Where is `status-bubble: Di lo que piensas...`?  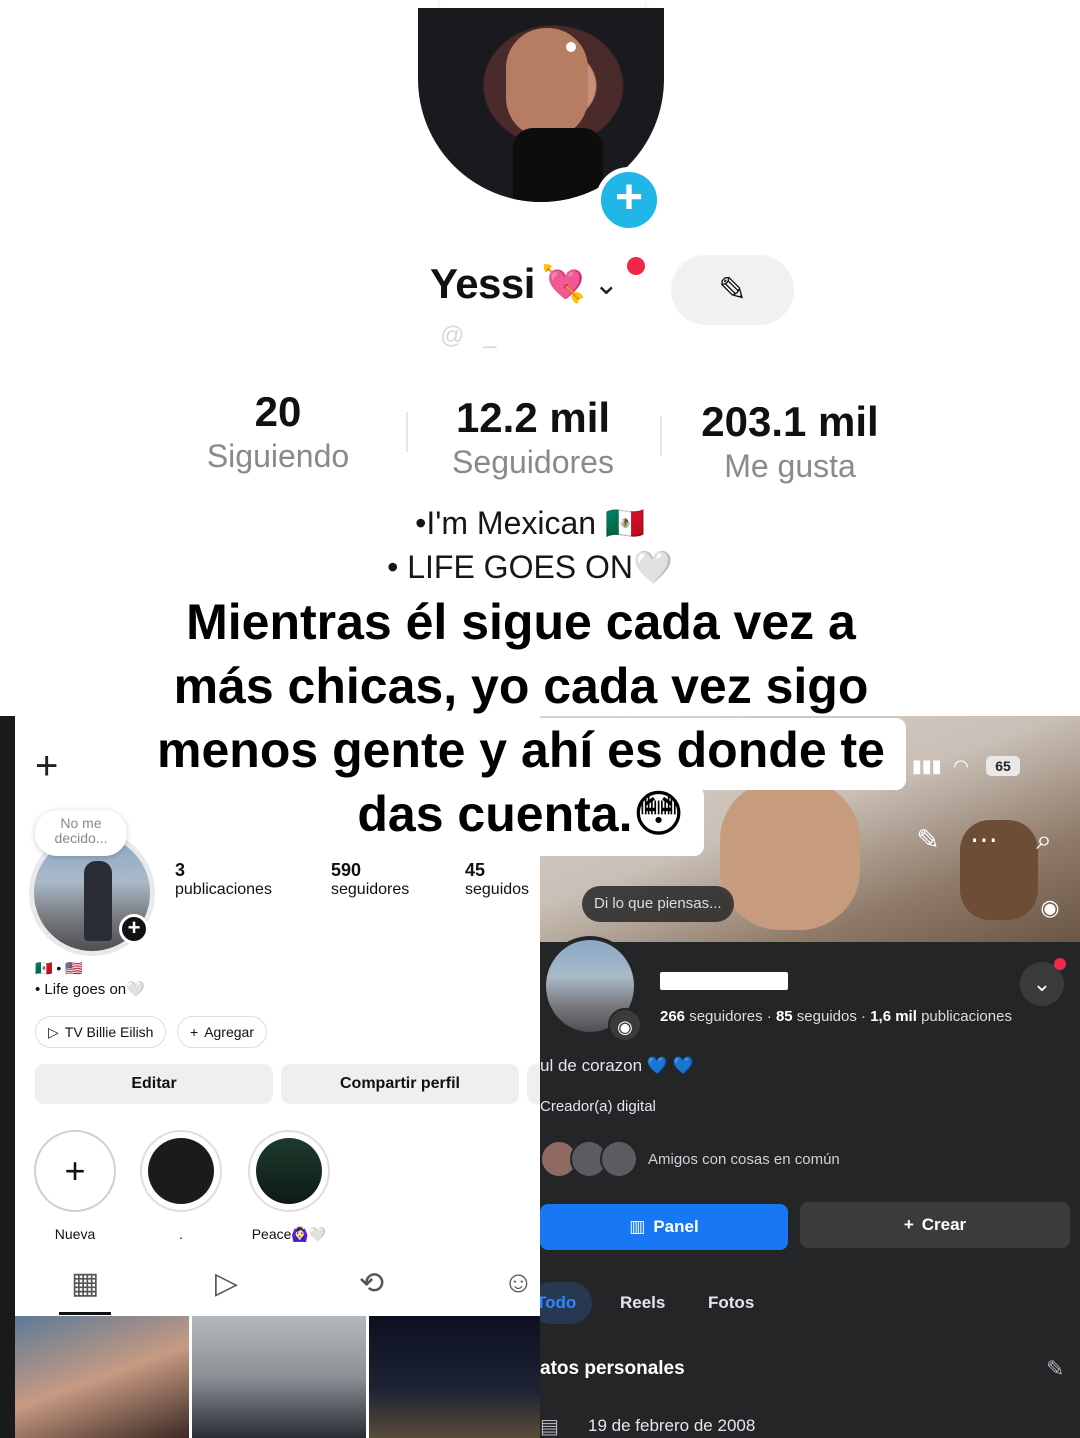 status-bubble: Di lo que piensas... is located at coordinates (658, 904).